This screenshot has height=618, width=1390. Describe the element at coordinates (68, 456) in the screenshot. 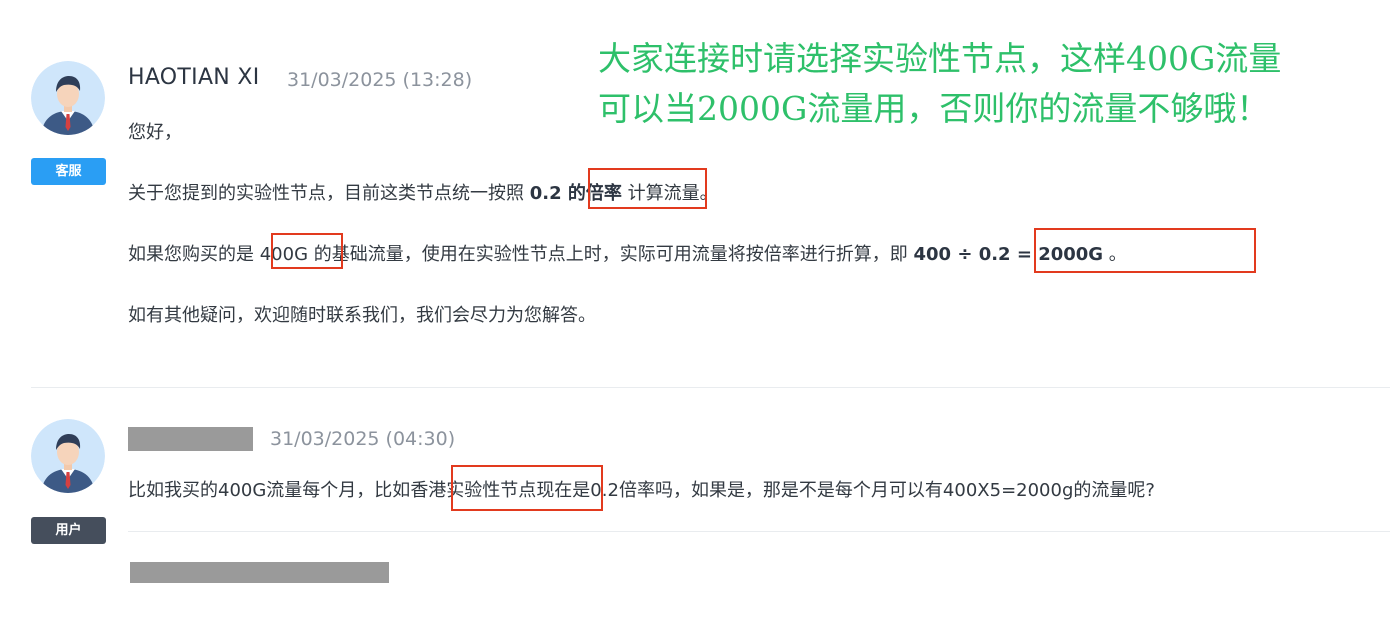

I see `user-avatar-icon` at that location.